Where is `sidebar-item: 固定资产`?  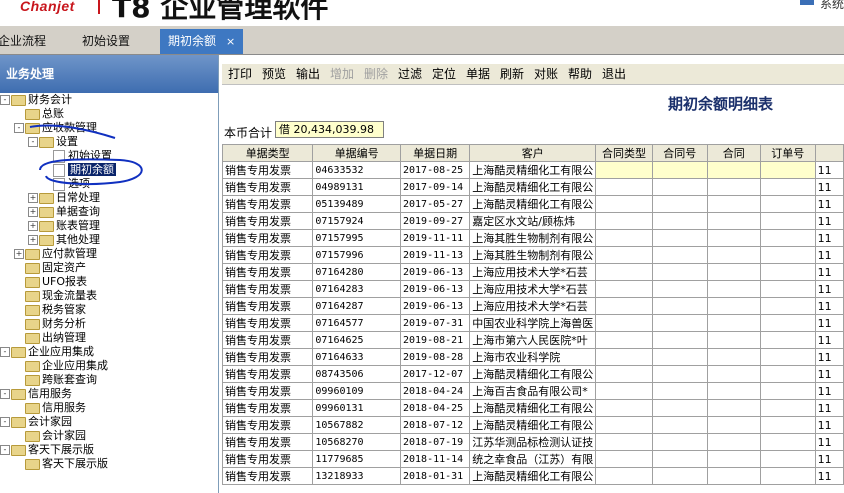 sidebar-item: 固定资产 is located at coordinates (109, 268).